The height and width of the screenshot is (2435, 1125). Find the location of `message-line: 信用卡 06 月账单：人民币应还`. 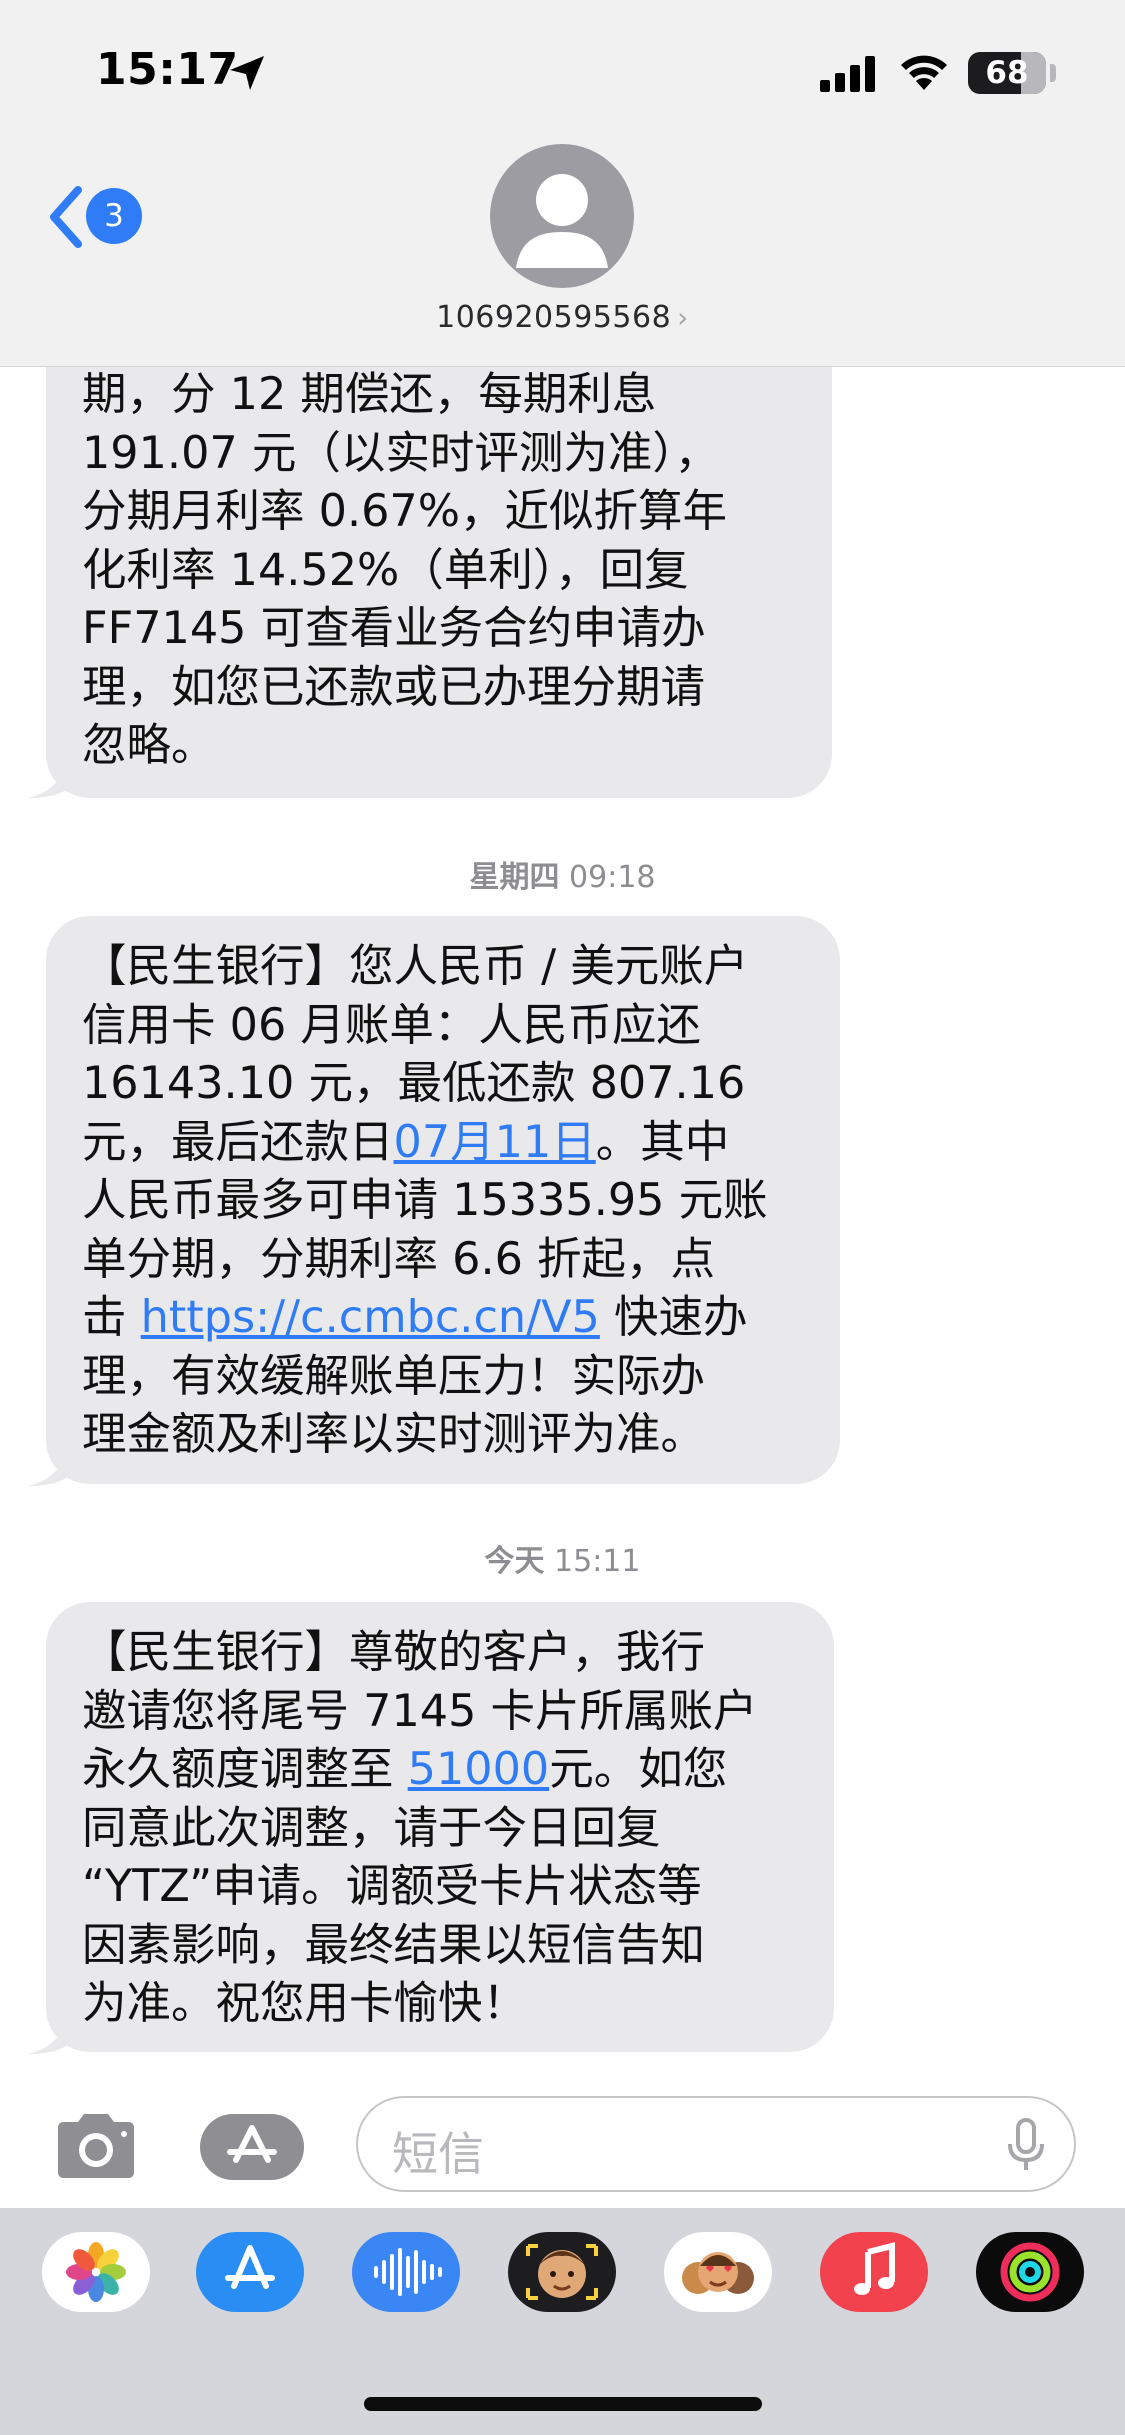

message-line: 信用卡 06 月账单：人民币应还 is located at coordinates (425, 1026).